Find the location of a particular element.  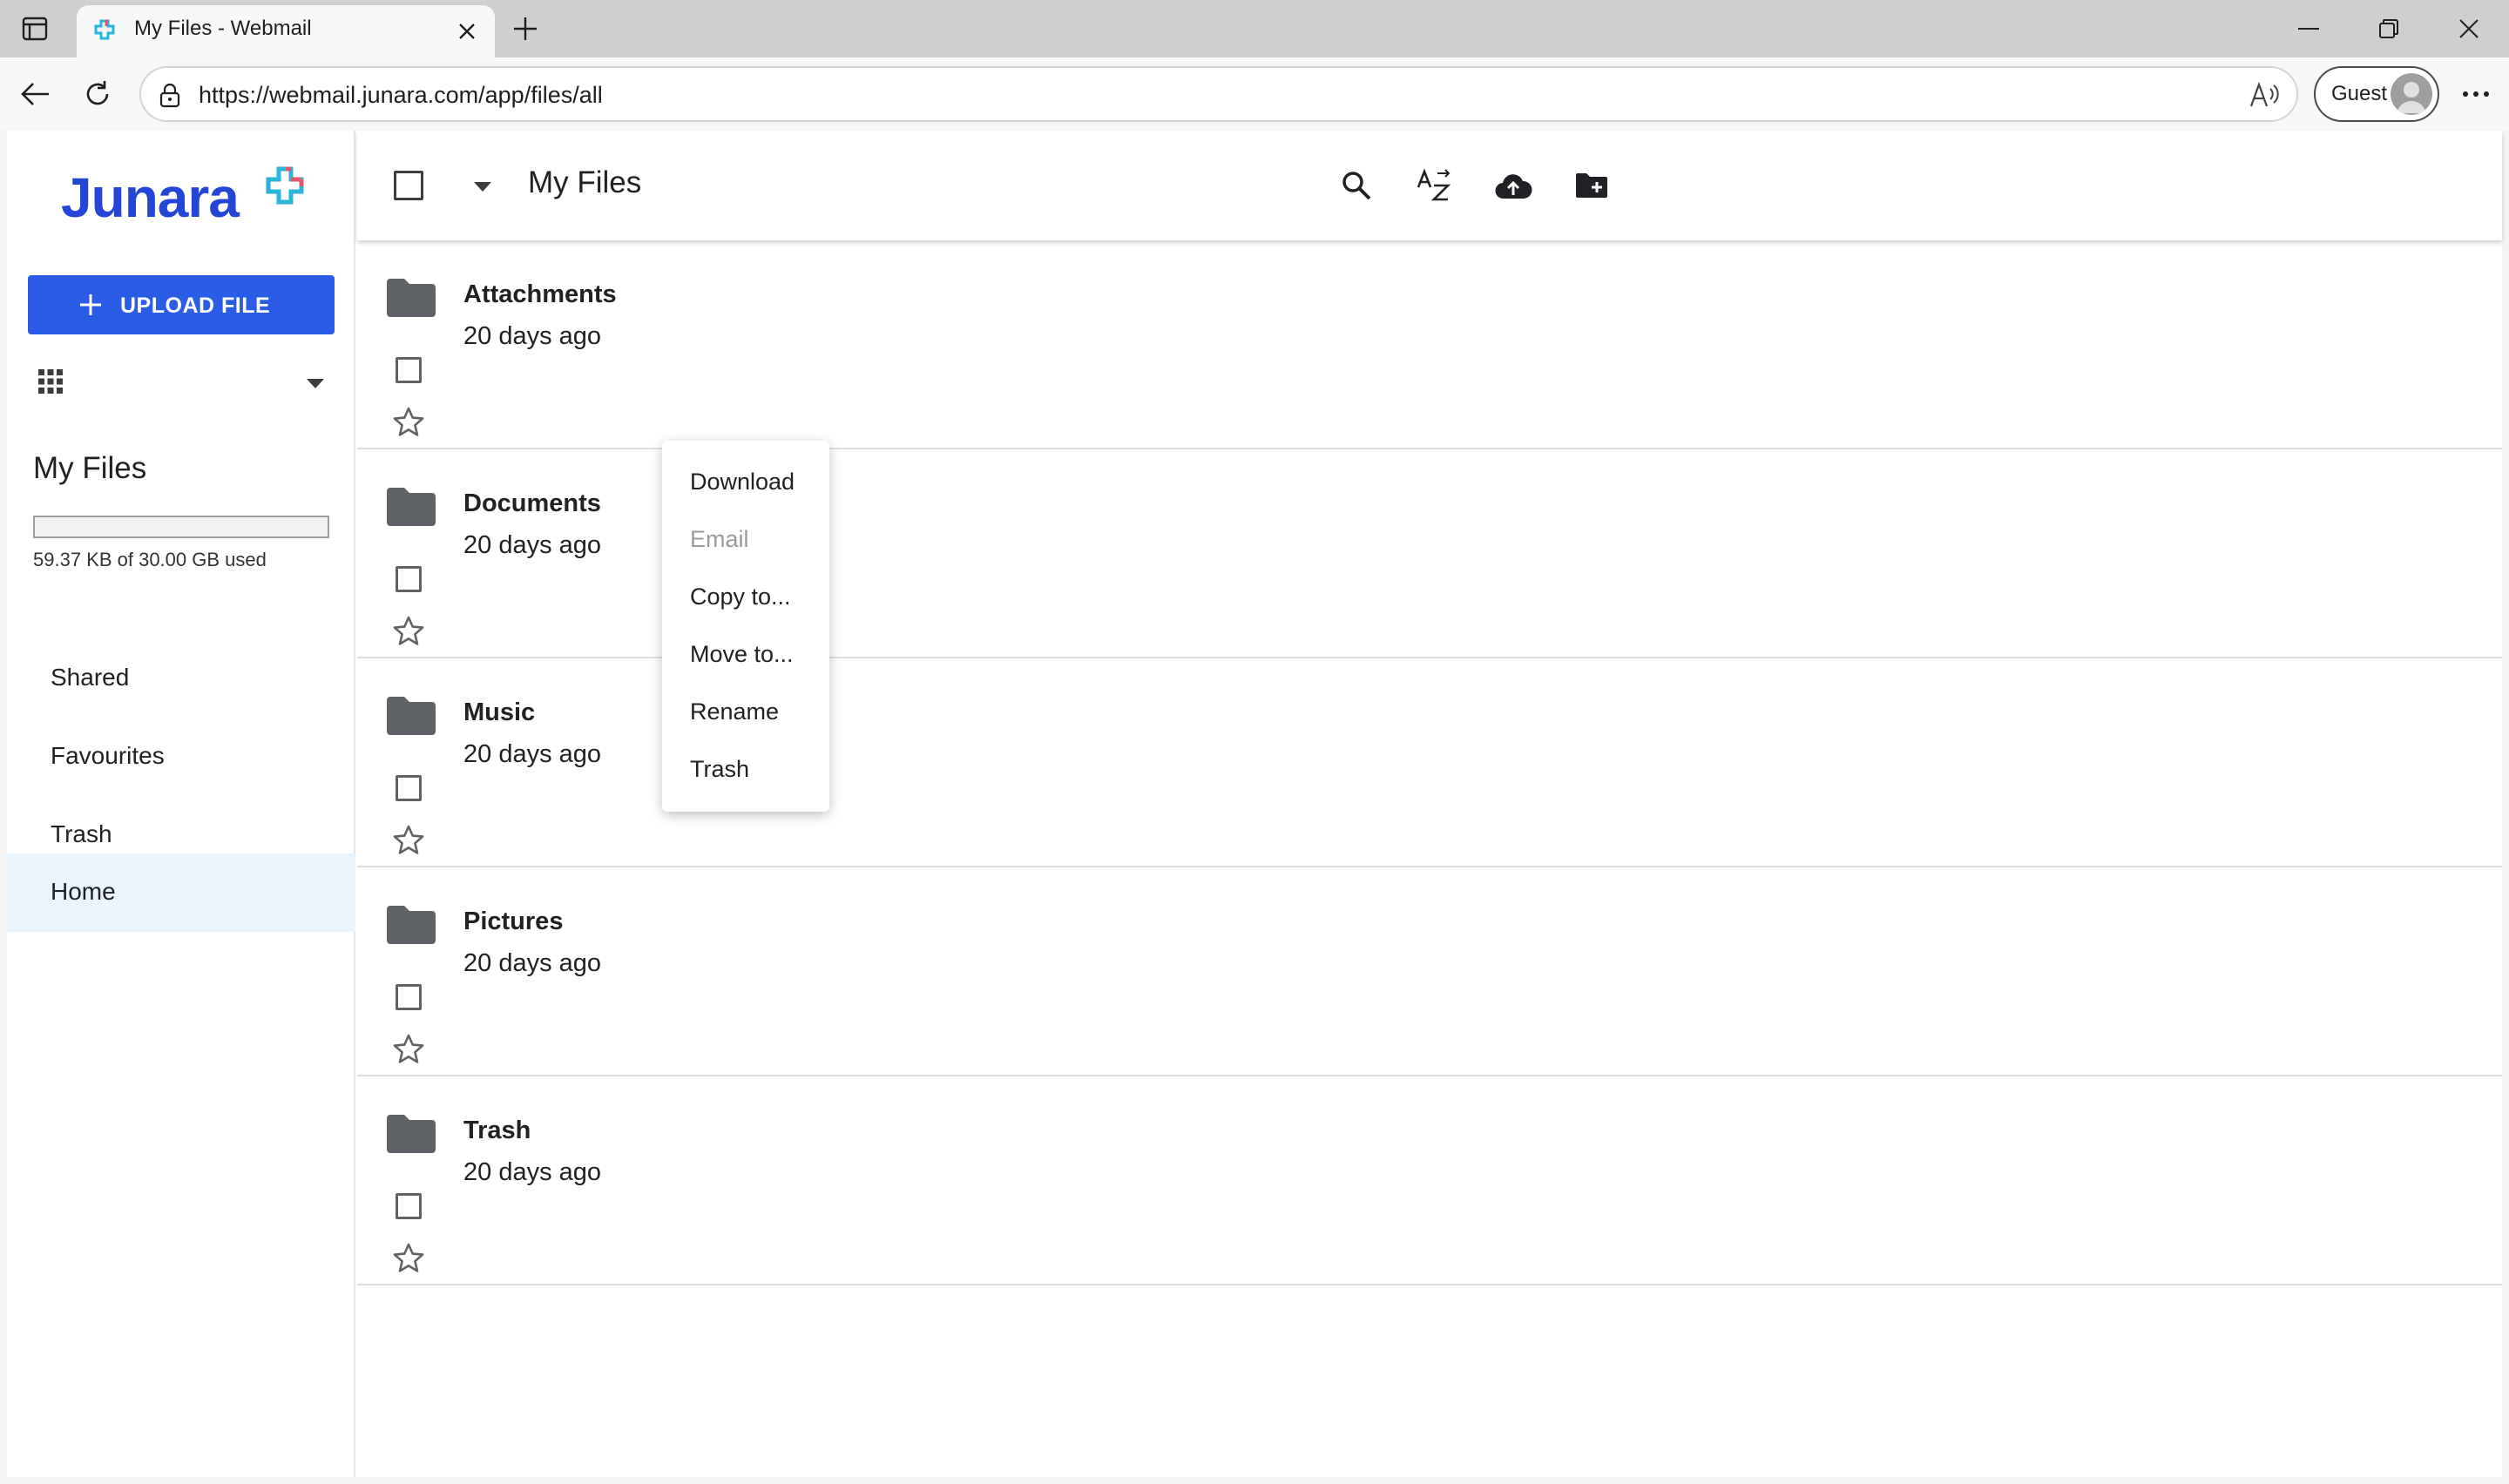

more-options-icon is located at coordinates (2476, 94).